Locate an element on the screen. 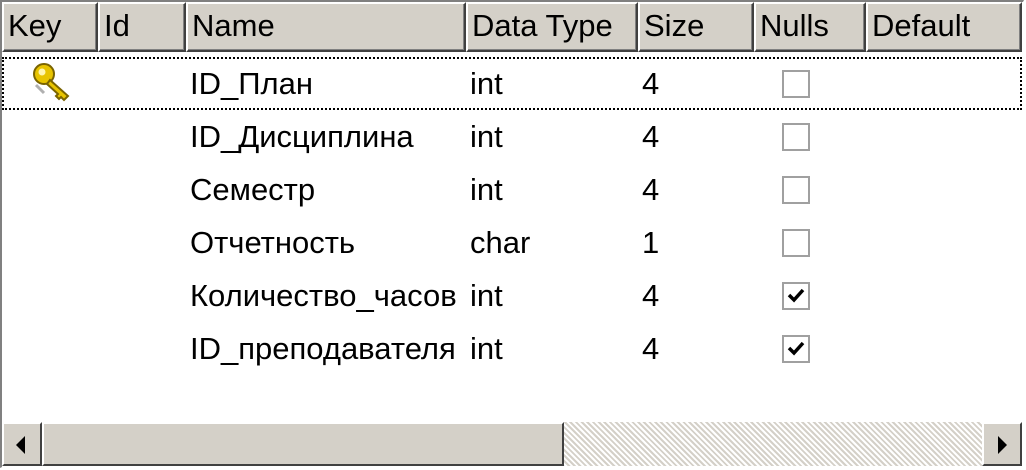  cell-name: Семестр is located at coordinates (250, 189).